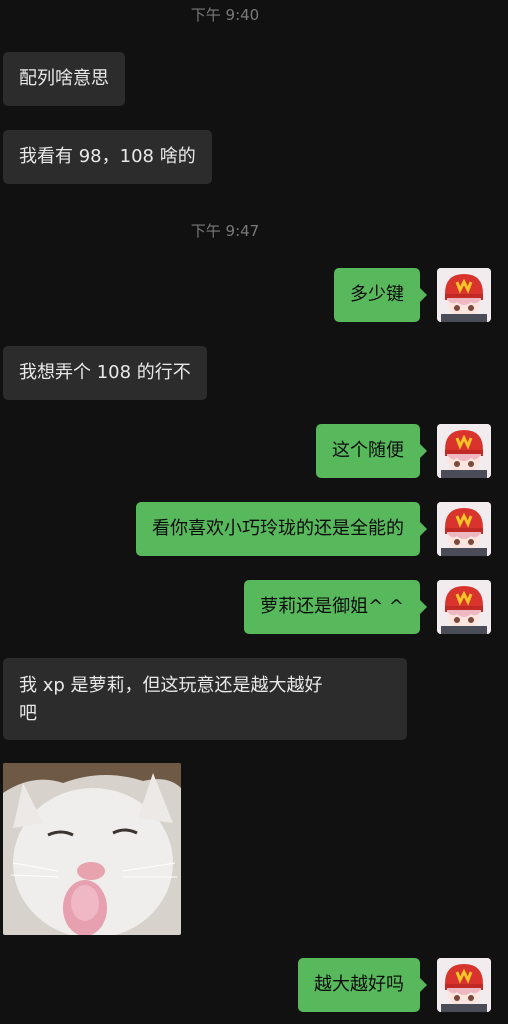 This screenshot has height=1024, width=508. I want to click on cat-sticker-icon, so click(92, 849).